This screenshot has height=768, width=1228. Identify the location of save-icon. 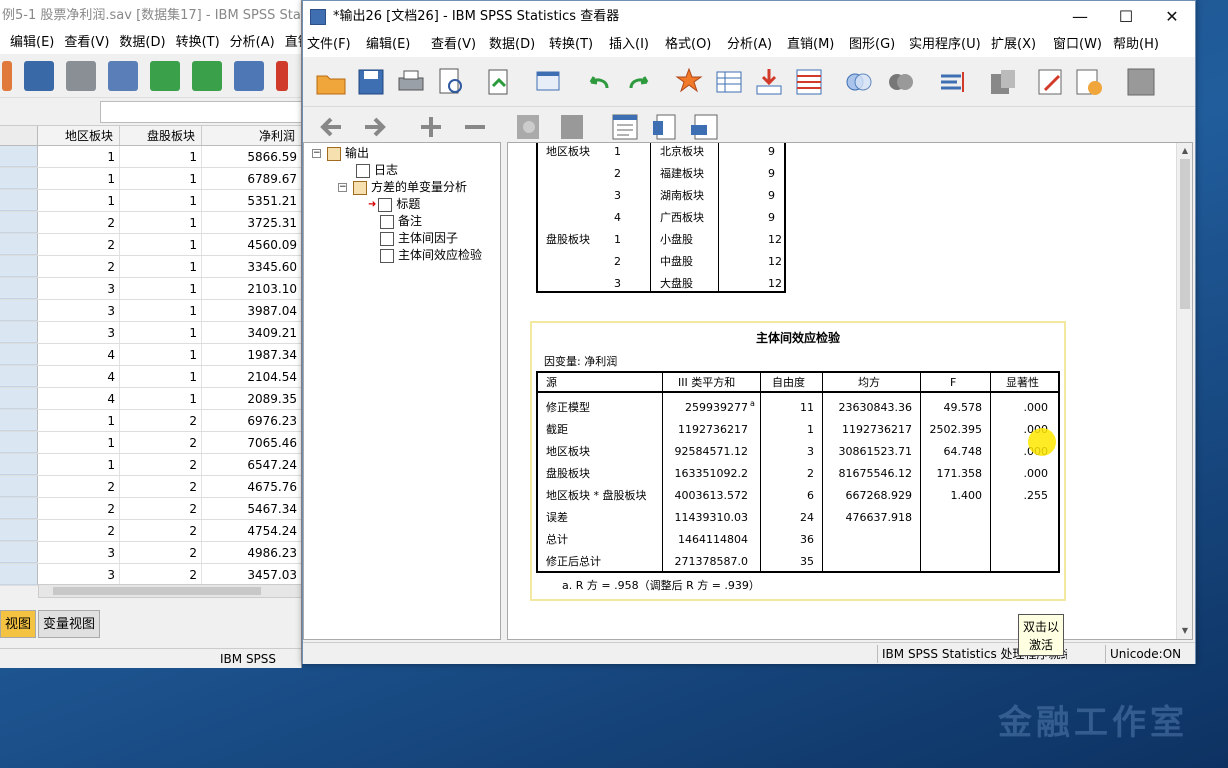
(371, 82).